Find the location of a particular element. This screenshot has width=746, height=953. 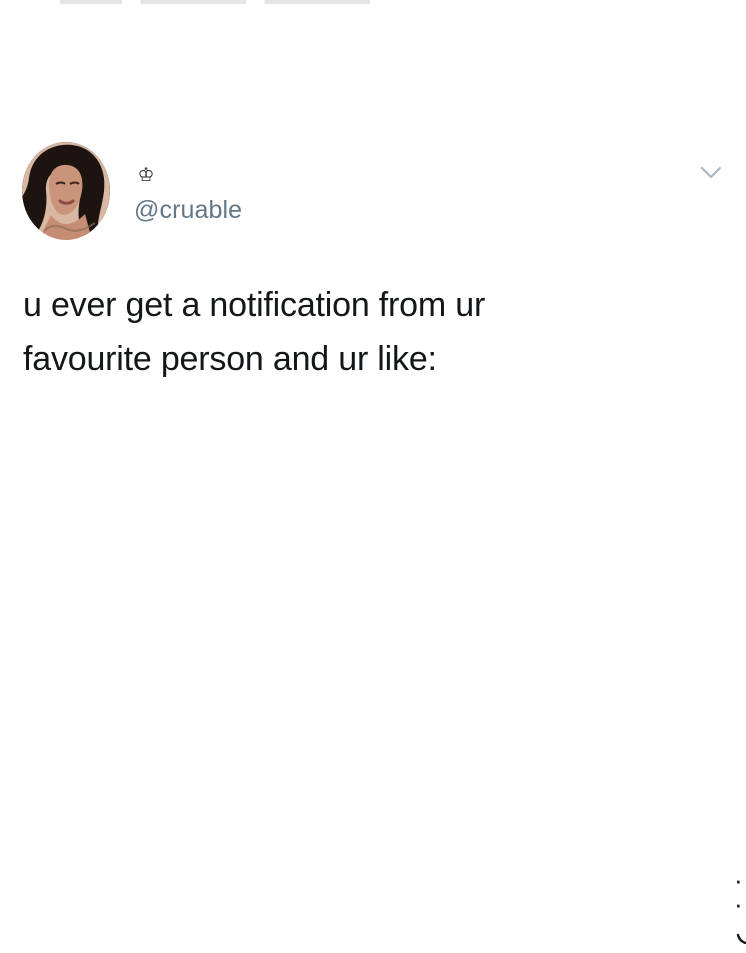

user-handle: @cruable is located at coordinates (188, 210).